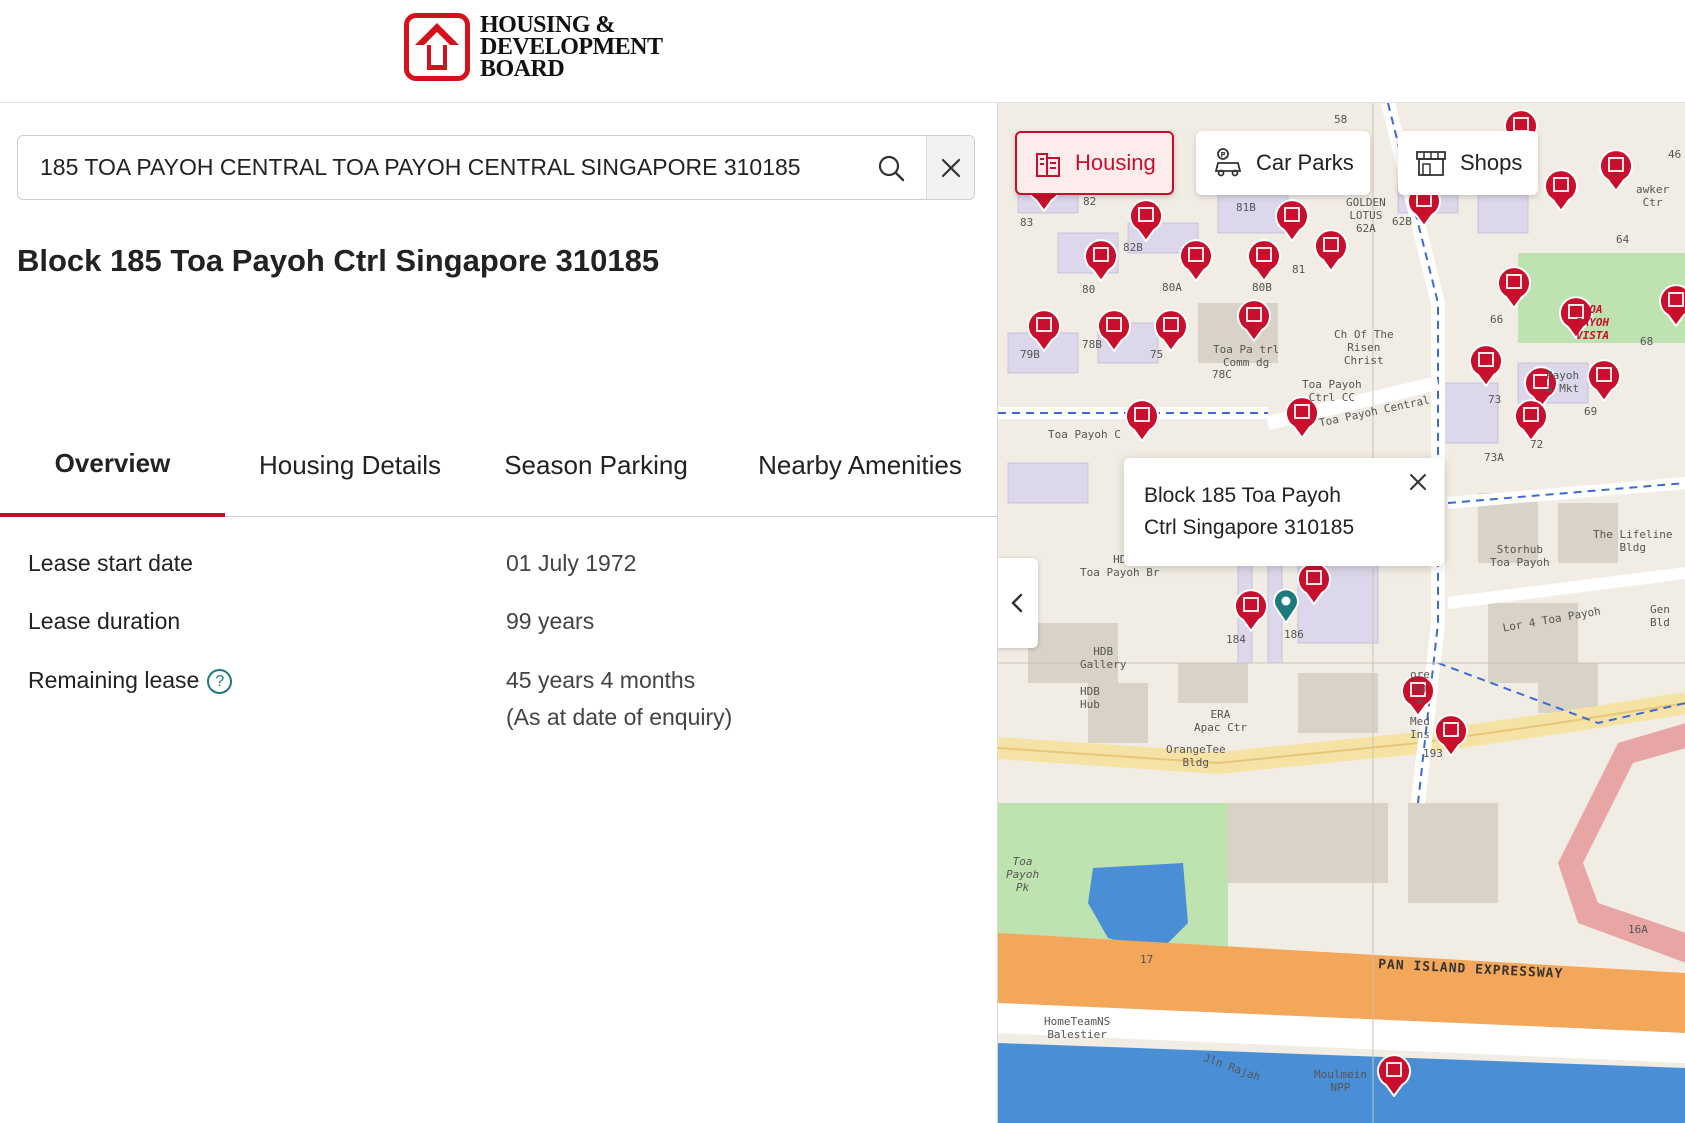 Image resolution: width=1685 pixels, height=1123 pixels. I want to click on map-label: Storhub Toa Payoh, so click(1520, 556).